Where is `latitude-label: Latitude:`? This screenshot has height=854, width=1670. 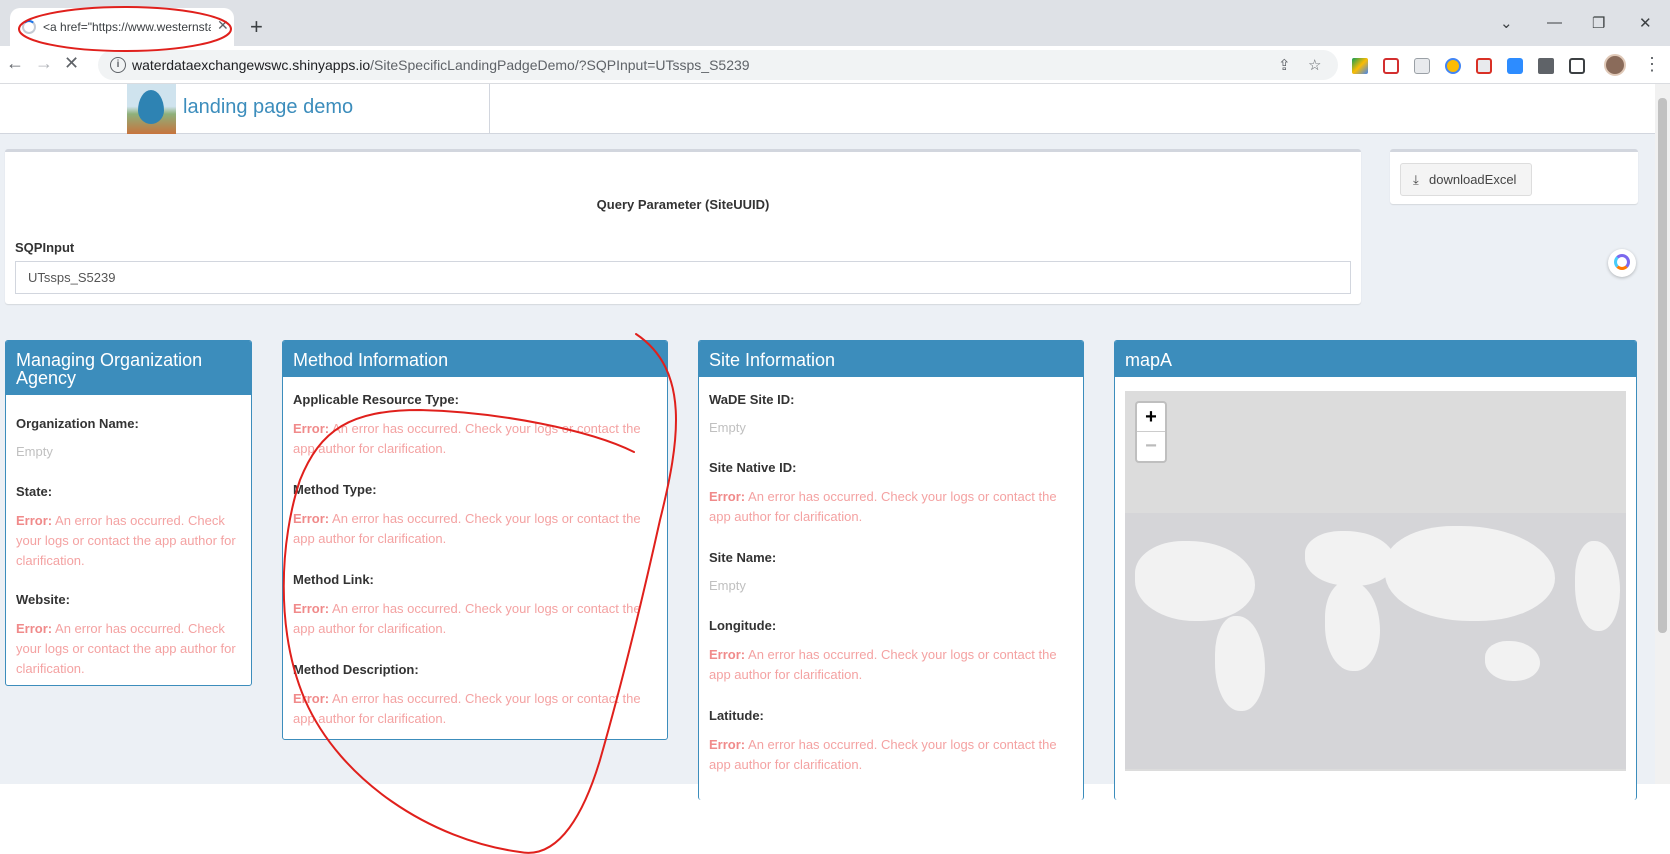
latitude-label: Latitude: is located at coordinates (736, 715).